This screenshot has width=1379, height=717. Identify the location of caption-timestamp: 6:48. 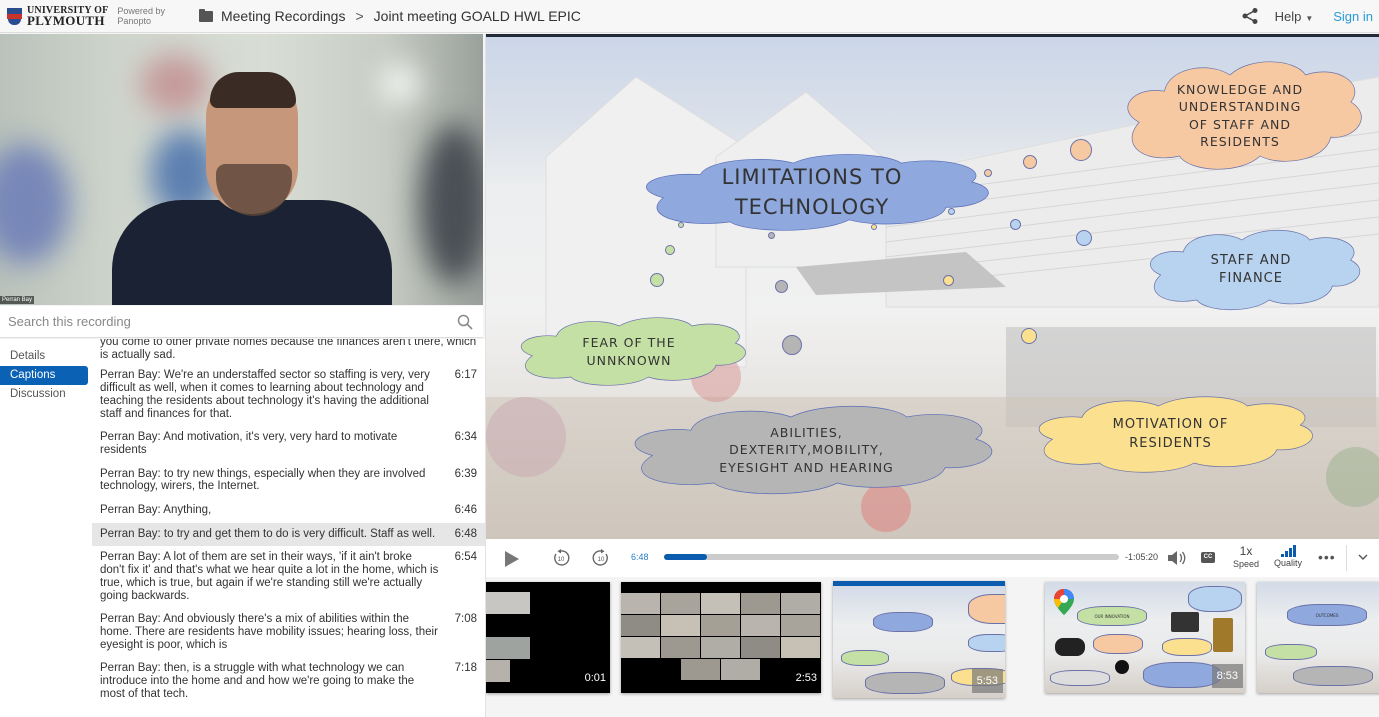
(465, 533).